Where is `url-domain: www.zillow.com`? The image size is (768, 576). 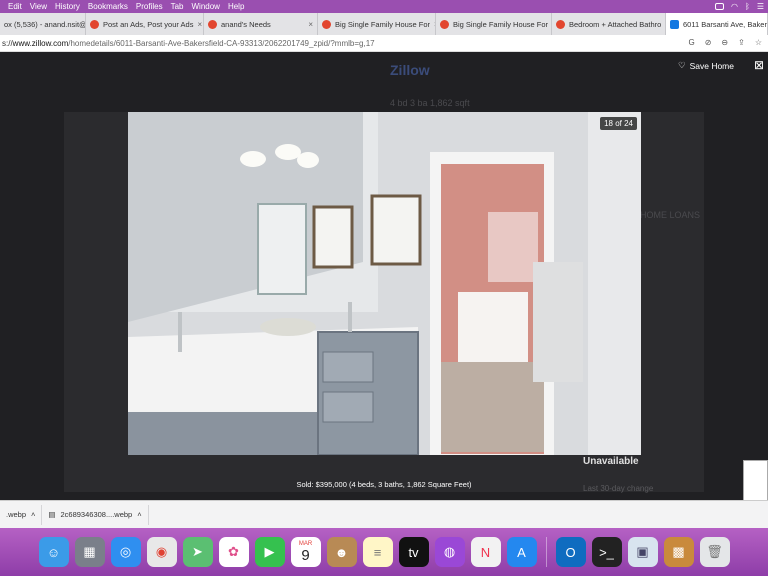
url-domain: www.zillow.com is located at coordinates (40, 43).